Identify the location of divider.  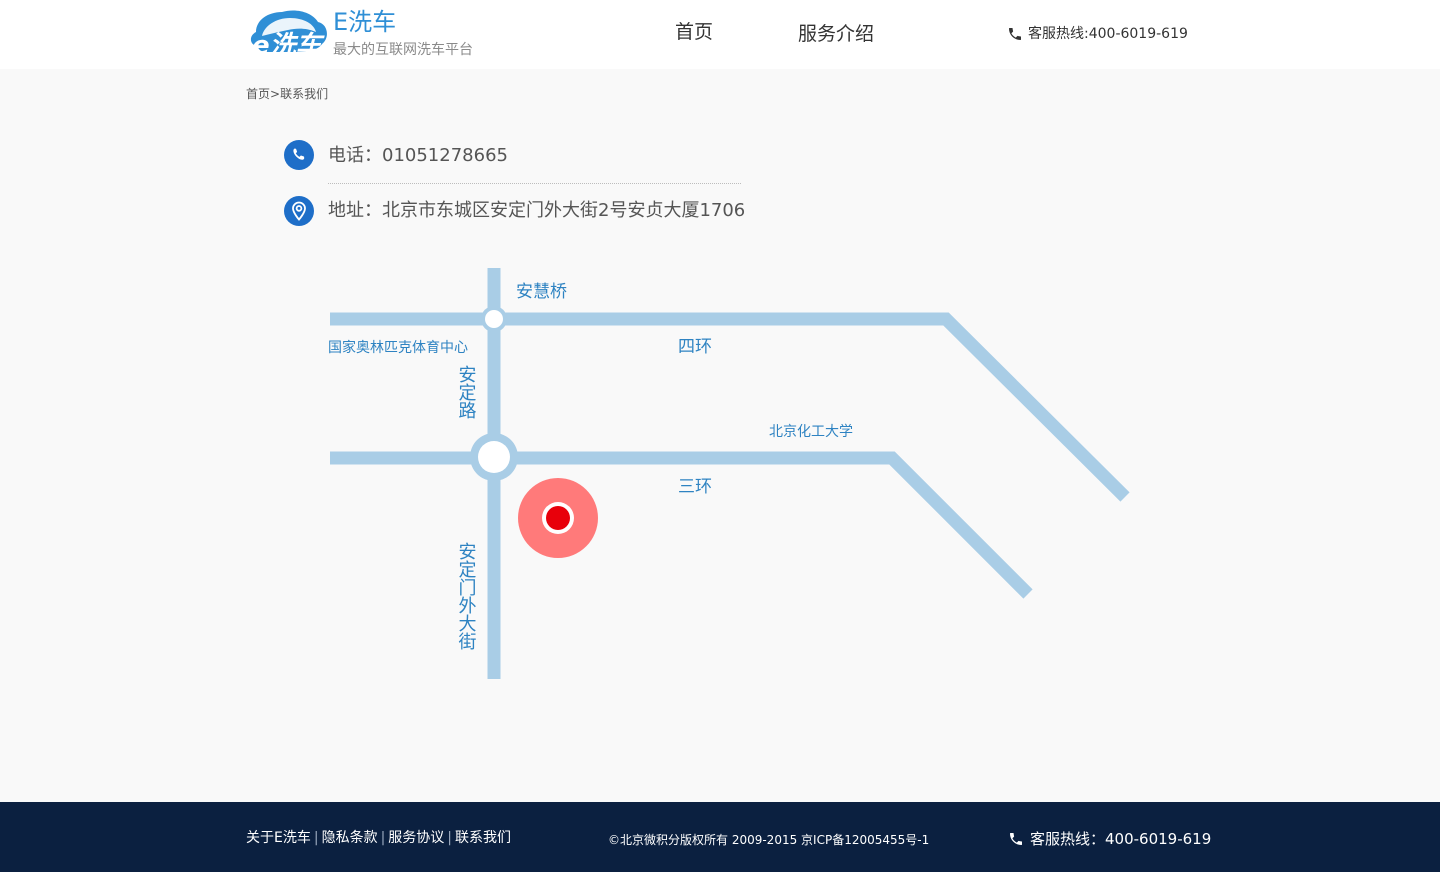
(534, 183).